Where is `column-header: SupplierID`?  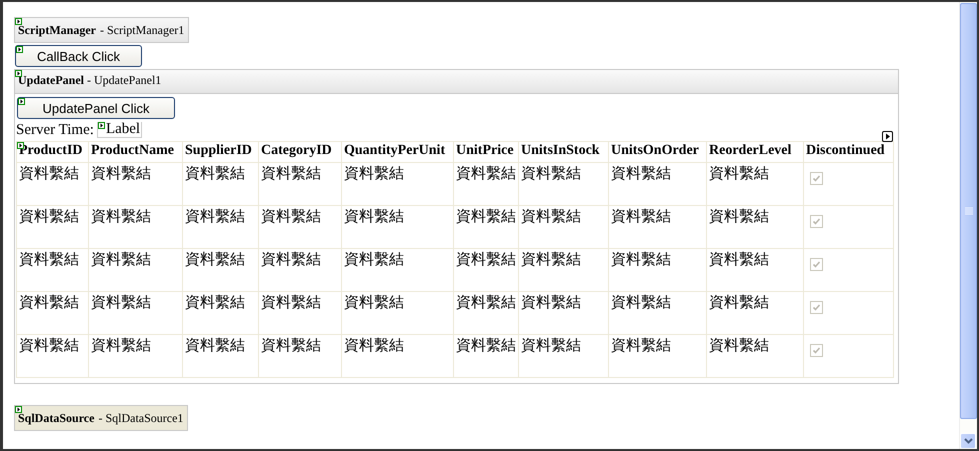
column-header: SupplierID is located at coordinates (220, 152).